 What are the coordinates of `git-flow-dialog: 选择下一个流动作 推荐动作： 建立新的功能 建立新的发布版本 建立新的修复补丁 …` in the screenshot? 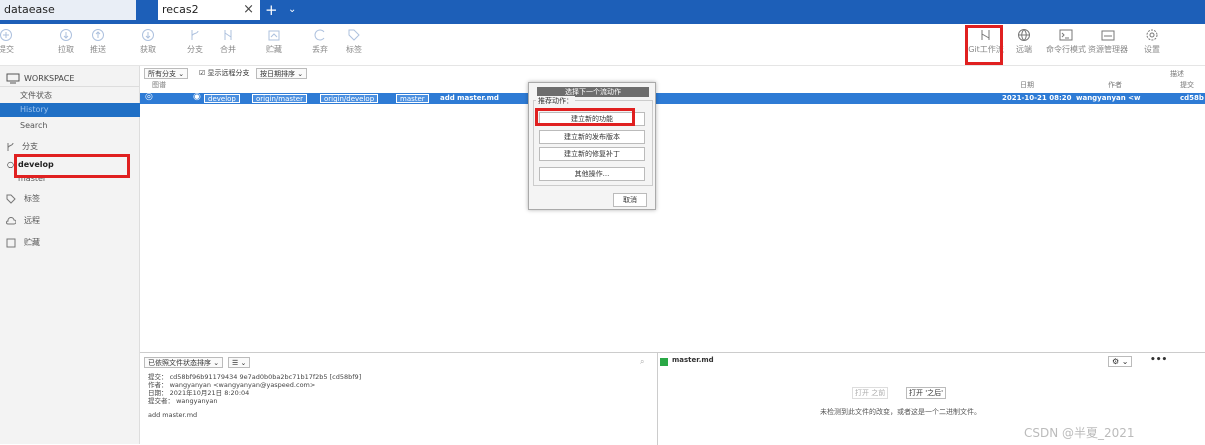 It's located at (592, 146).